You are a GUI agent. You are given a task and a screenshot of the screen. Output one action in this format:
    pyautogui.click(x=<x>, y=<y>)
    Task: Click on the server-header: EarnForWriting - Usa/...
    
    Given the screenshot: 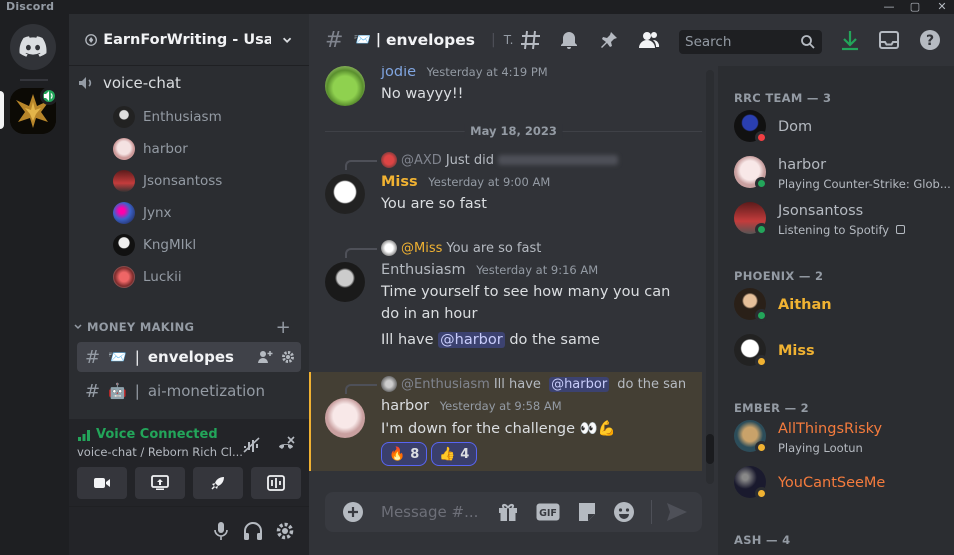 What is the action you would take?
    pyautogui.click(x=189, y=40)
    